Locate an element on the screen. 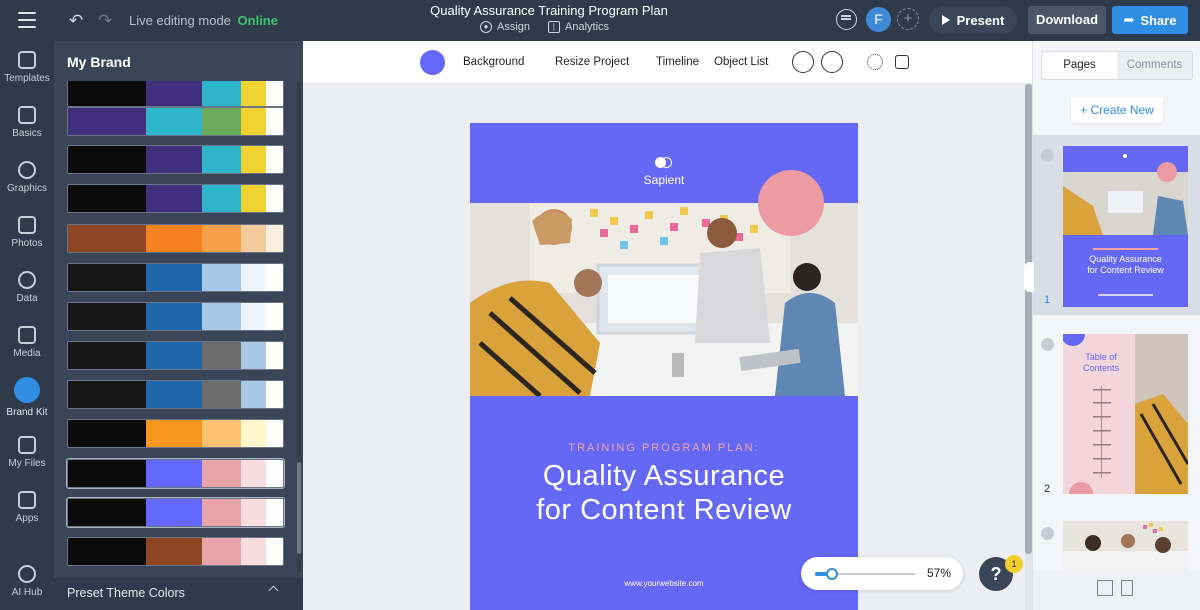  background-color-swatch is located at coordinates (432, 62).